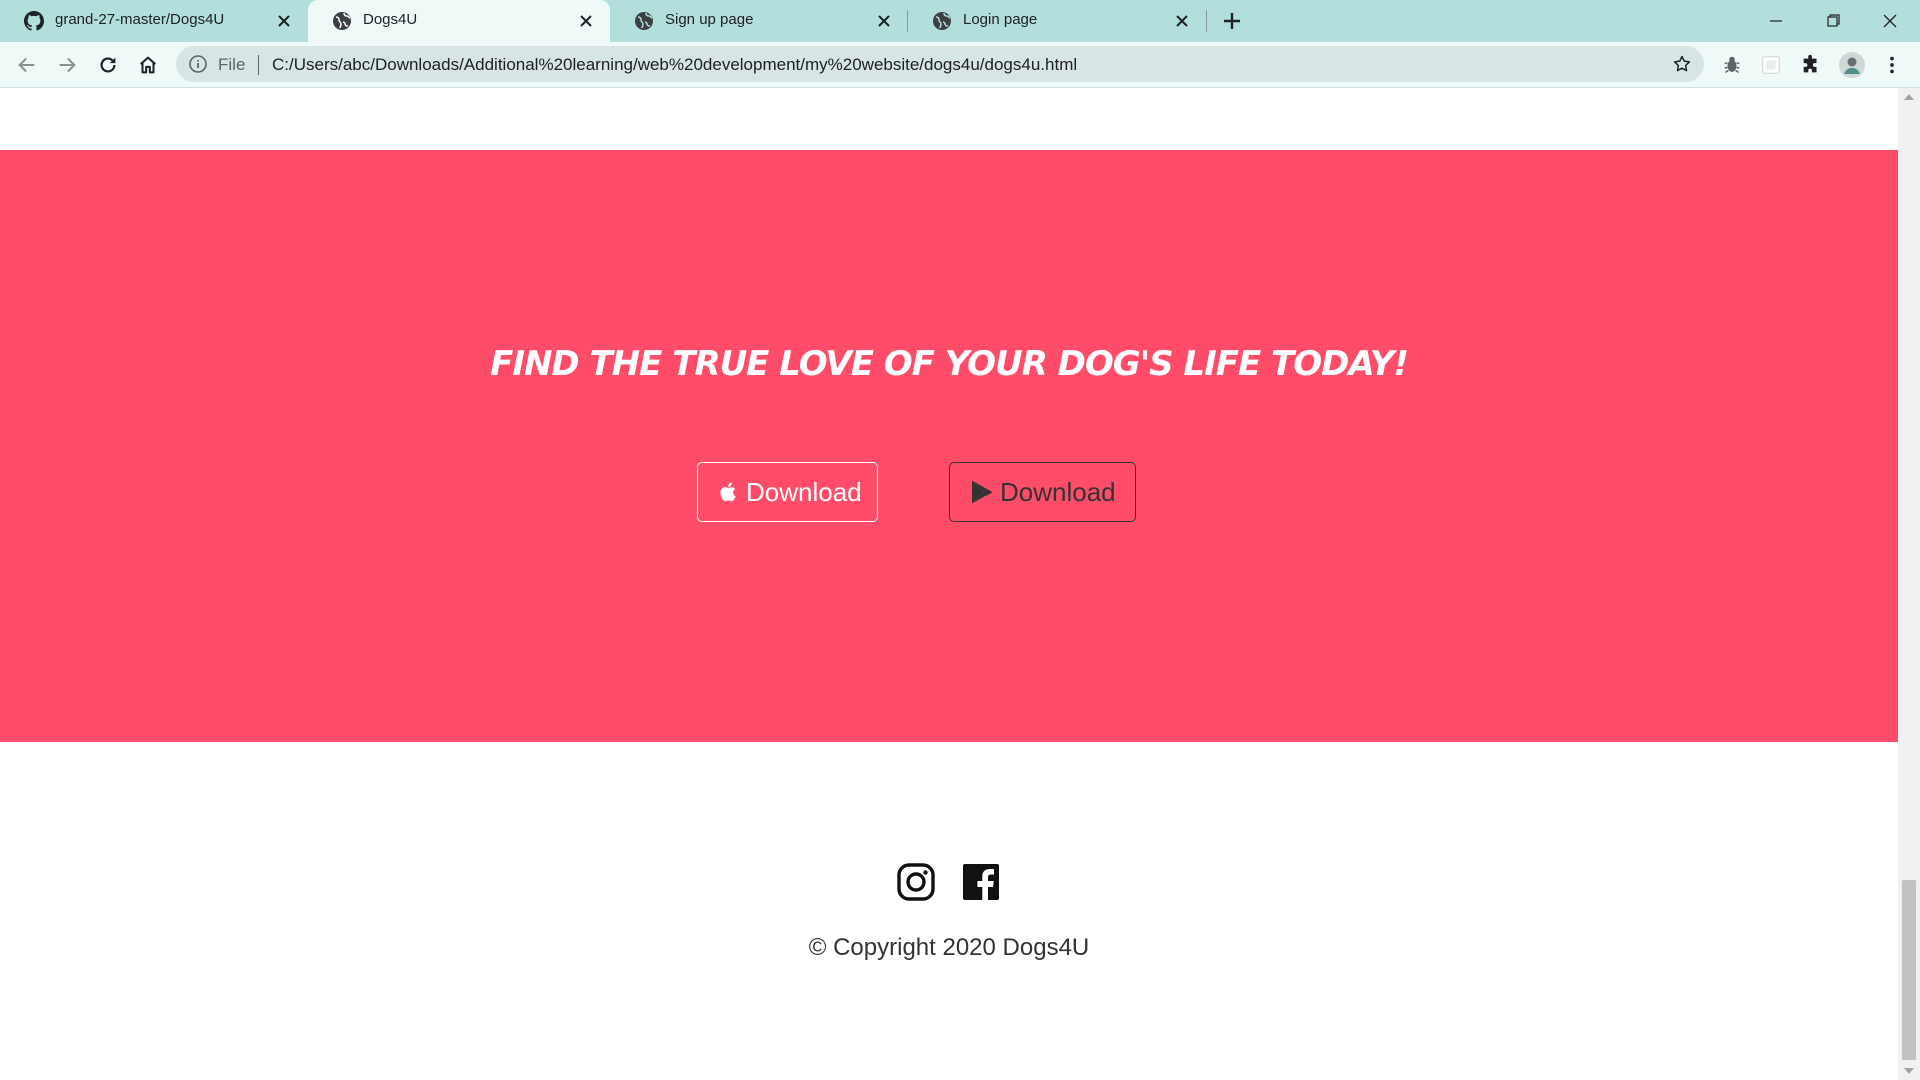 The height and width of the screenshot is (1080, 1920). I want to click on scheme-label: File, so click(232, 64).